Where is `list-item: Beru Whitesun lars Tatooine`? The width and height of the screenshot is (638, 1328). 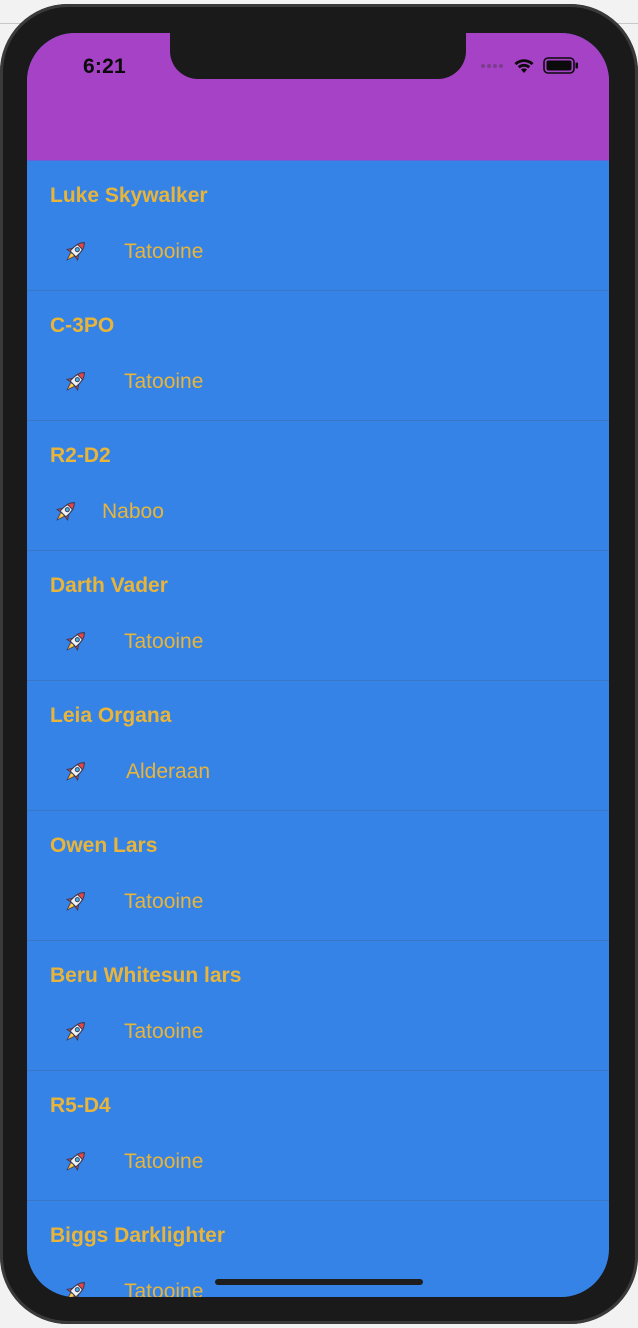
list-item: Beru Whitesun lars Tatooine is located at coordinates (318, 1006).